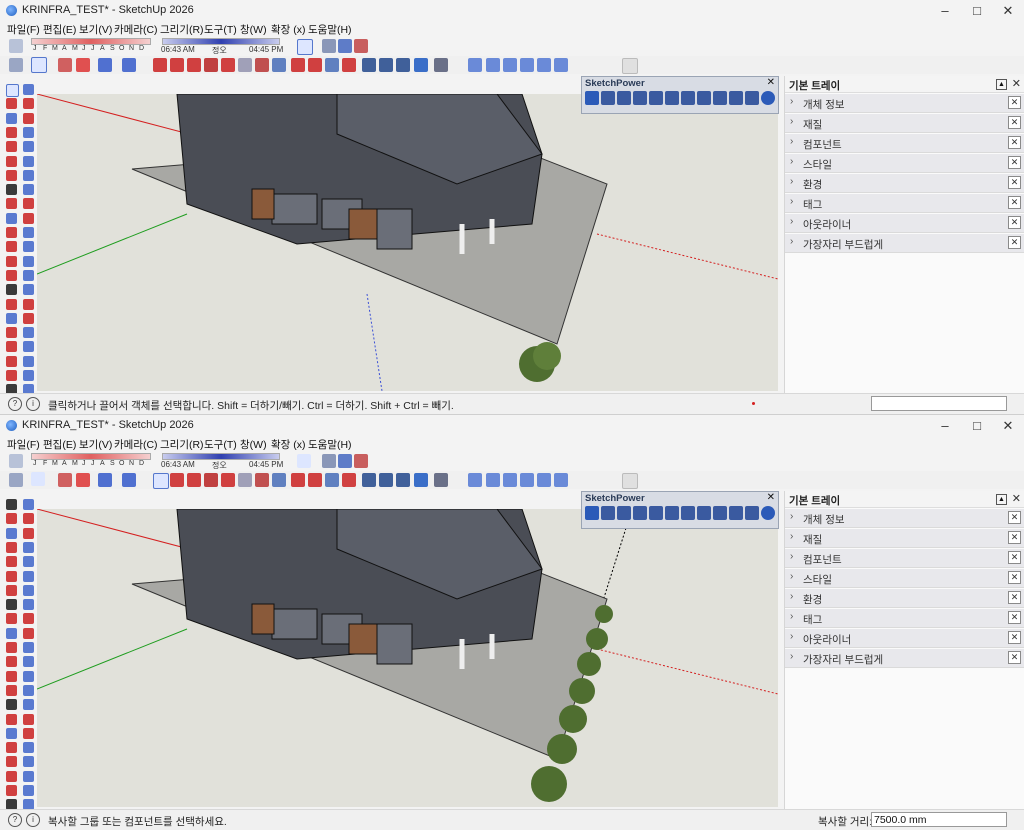 This screenshot has width=1024, height=830. I want to click on zoom-extents-icon, so click(349, 65).